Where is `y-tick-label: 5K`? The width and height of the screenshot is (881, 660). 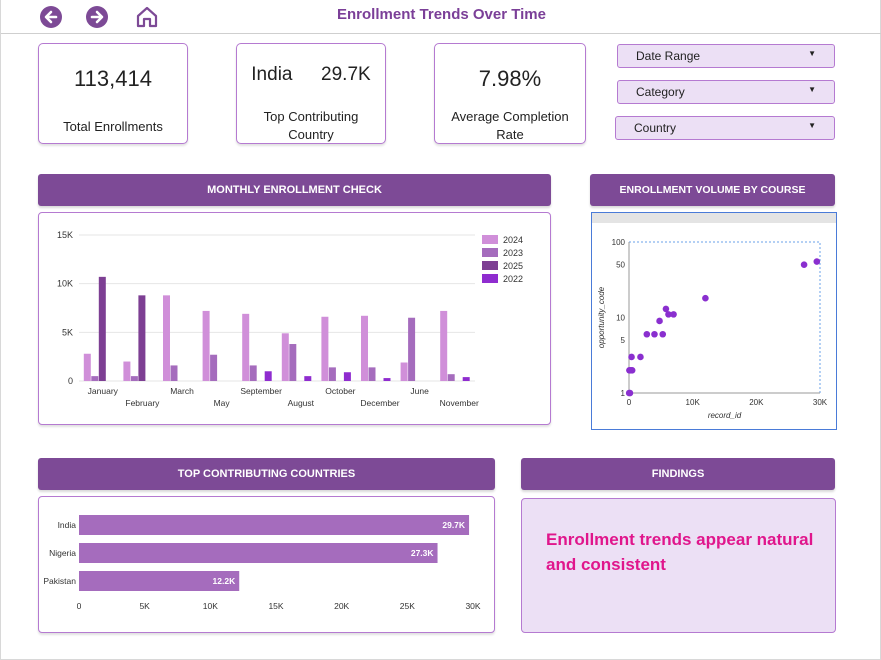
y-tick-label: 5K is located at coordinates (67, 332).